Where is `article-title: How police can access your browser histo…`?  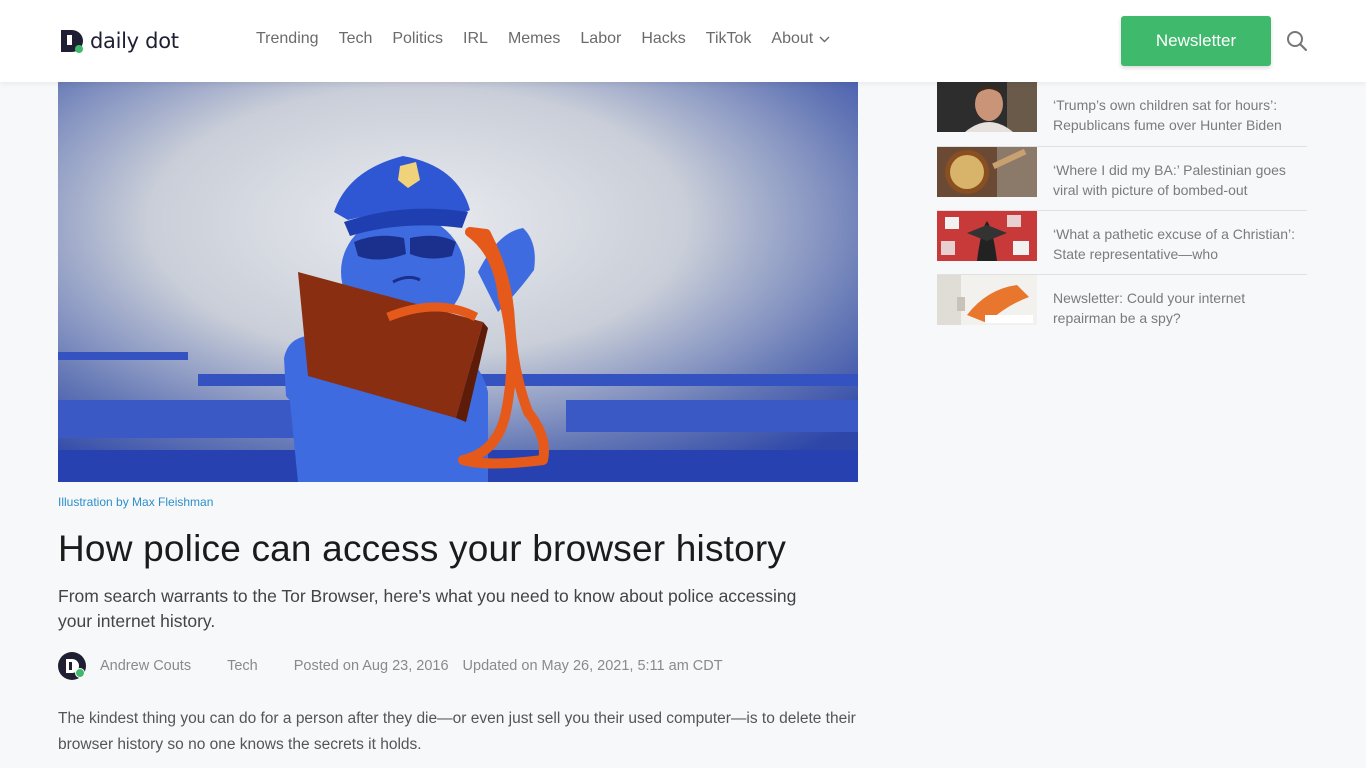
article-title: How police can access your browser histo… is located at coordinates (422, 548).